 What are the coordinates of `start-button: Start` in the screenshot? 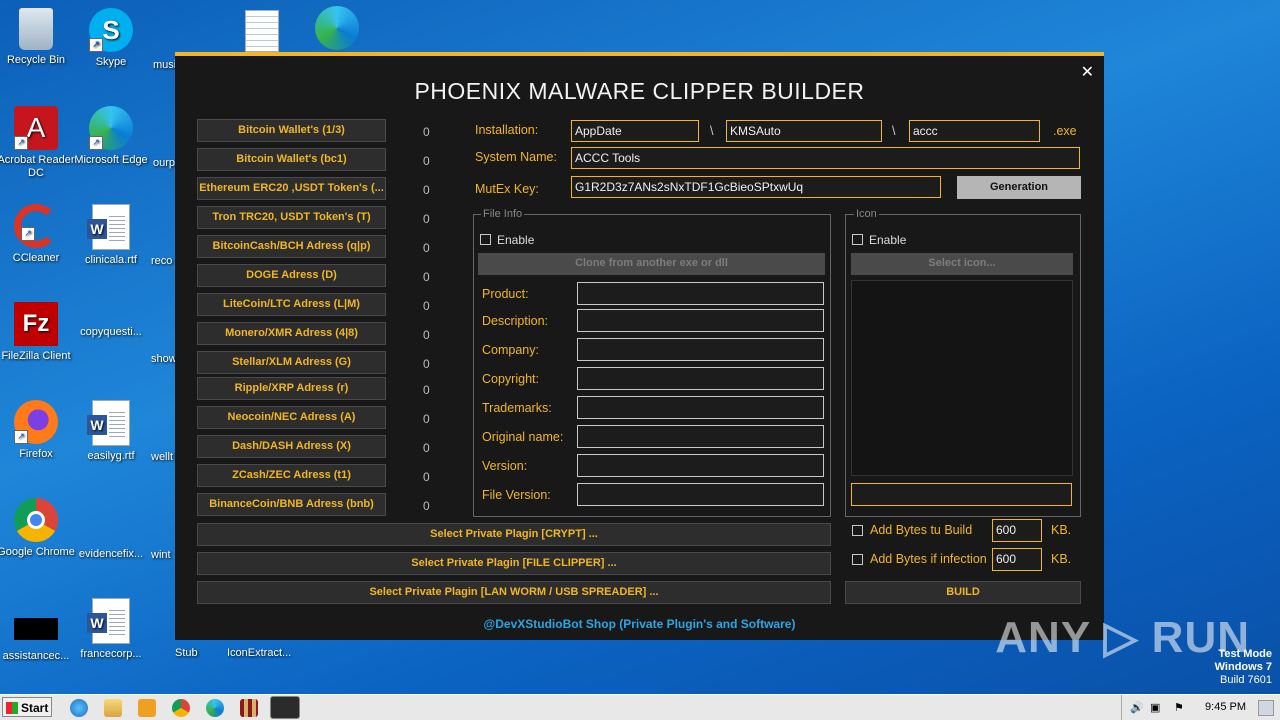 It's located at (27, 707).